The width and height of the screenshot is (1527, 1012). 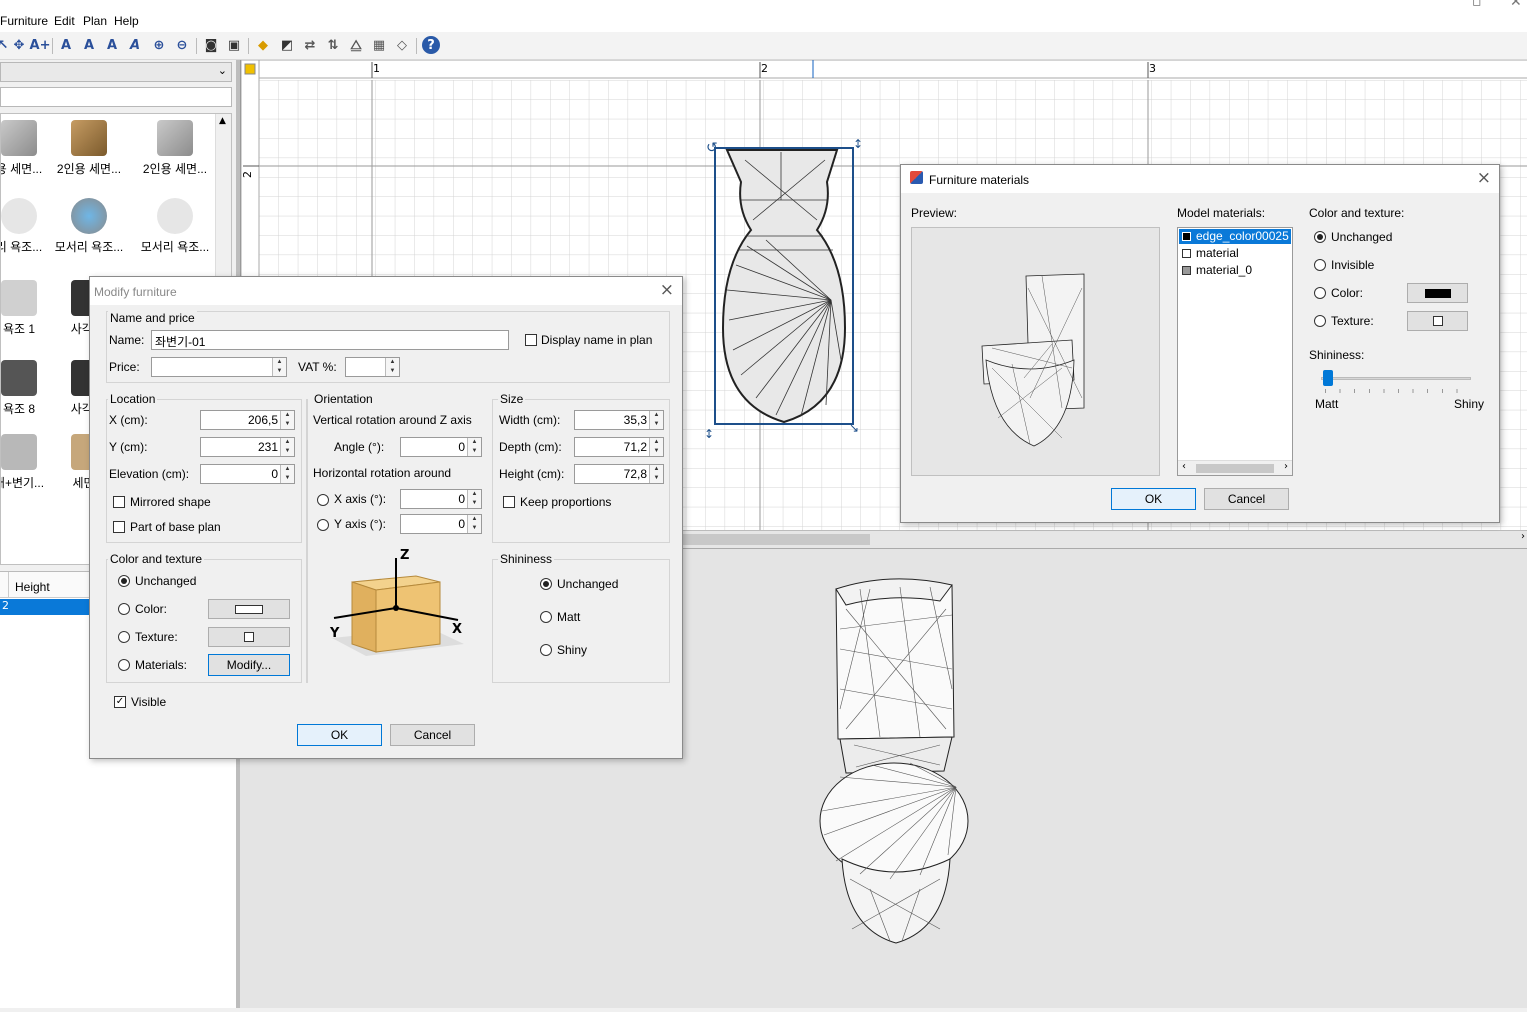 What do you see at coordinates (219, 367) in the screenshot?
I see `price-field: ▲ ▼` at bounding box center [219, 367].